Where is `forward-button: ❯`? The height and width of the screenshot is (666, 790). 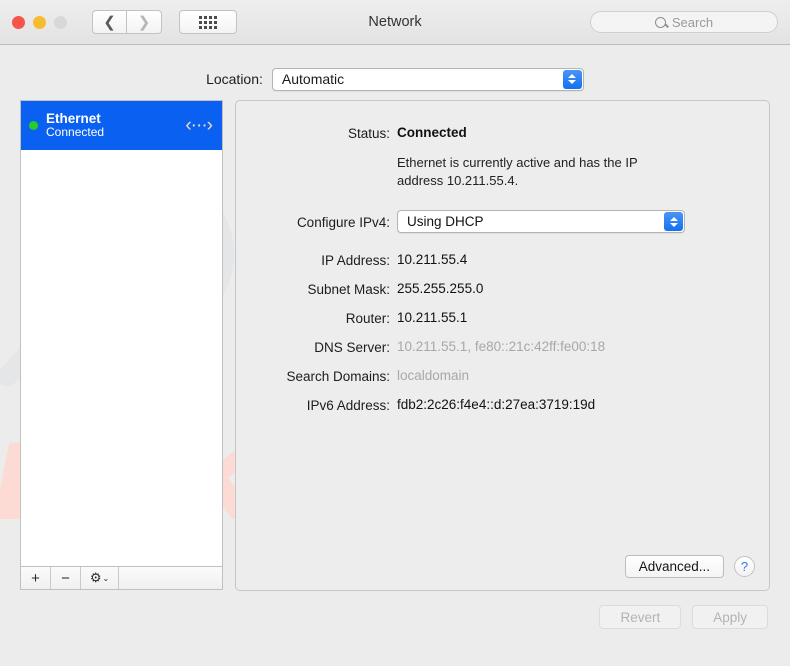
forward-button: ❯ is located at coordinates (144, 22).